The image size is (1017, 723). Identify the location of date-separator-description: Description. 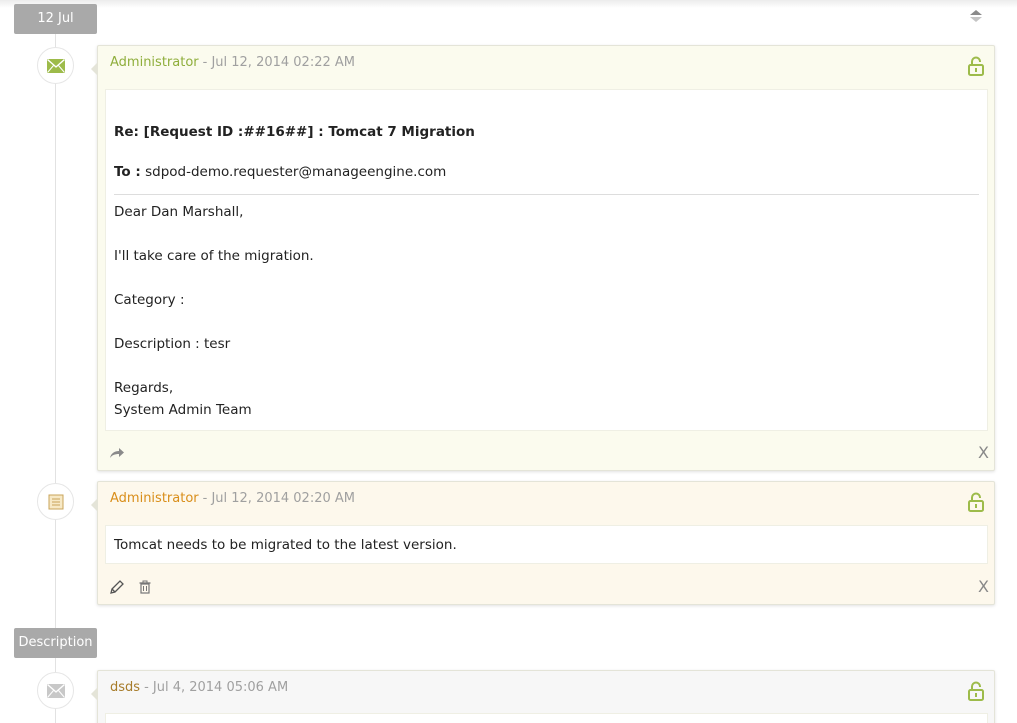
(55, 643).